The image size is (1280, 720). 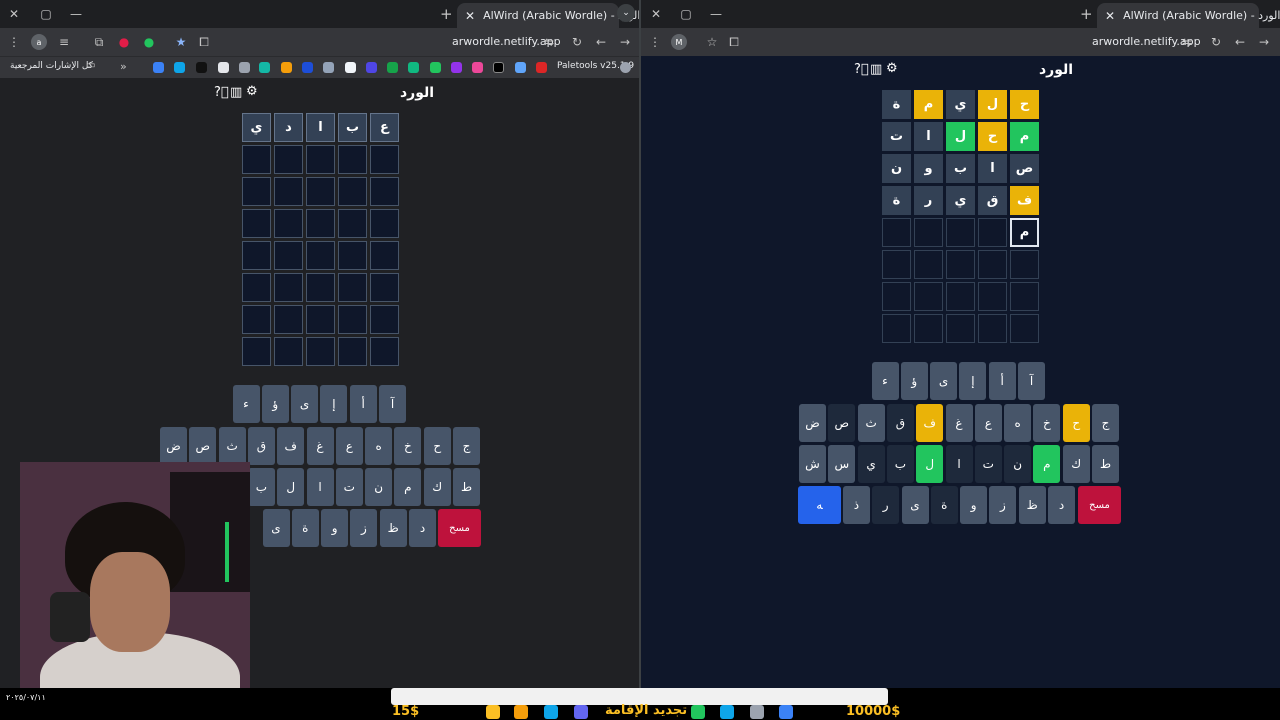 What do you see at coordinates (379, 487) in the screenshot?
I see `key-4: ن` at bounding box center [379, 487].